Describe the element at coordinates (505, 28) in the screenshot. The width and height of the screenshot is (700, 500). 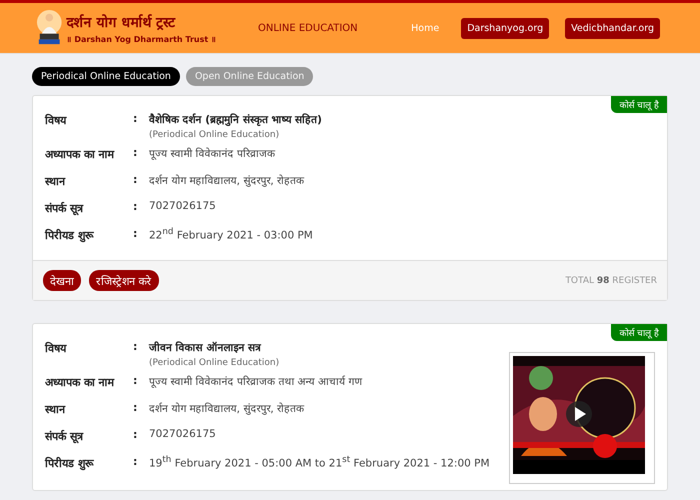
I see `nav-button: Darshanyog.org` at that location.